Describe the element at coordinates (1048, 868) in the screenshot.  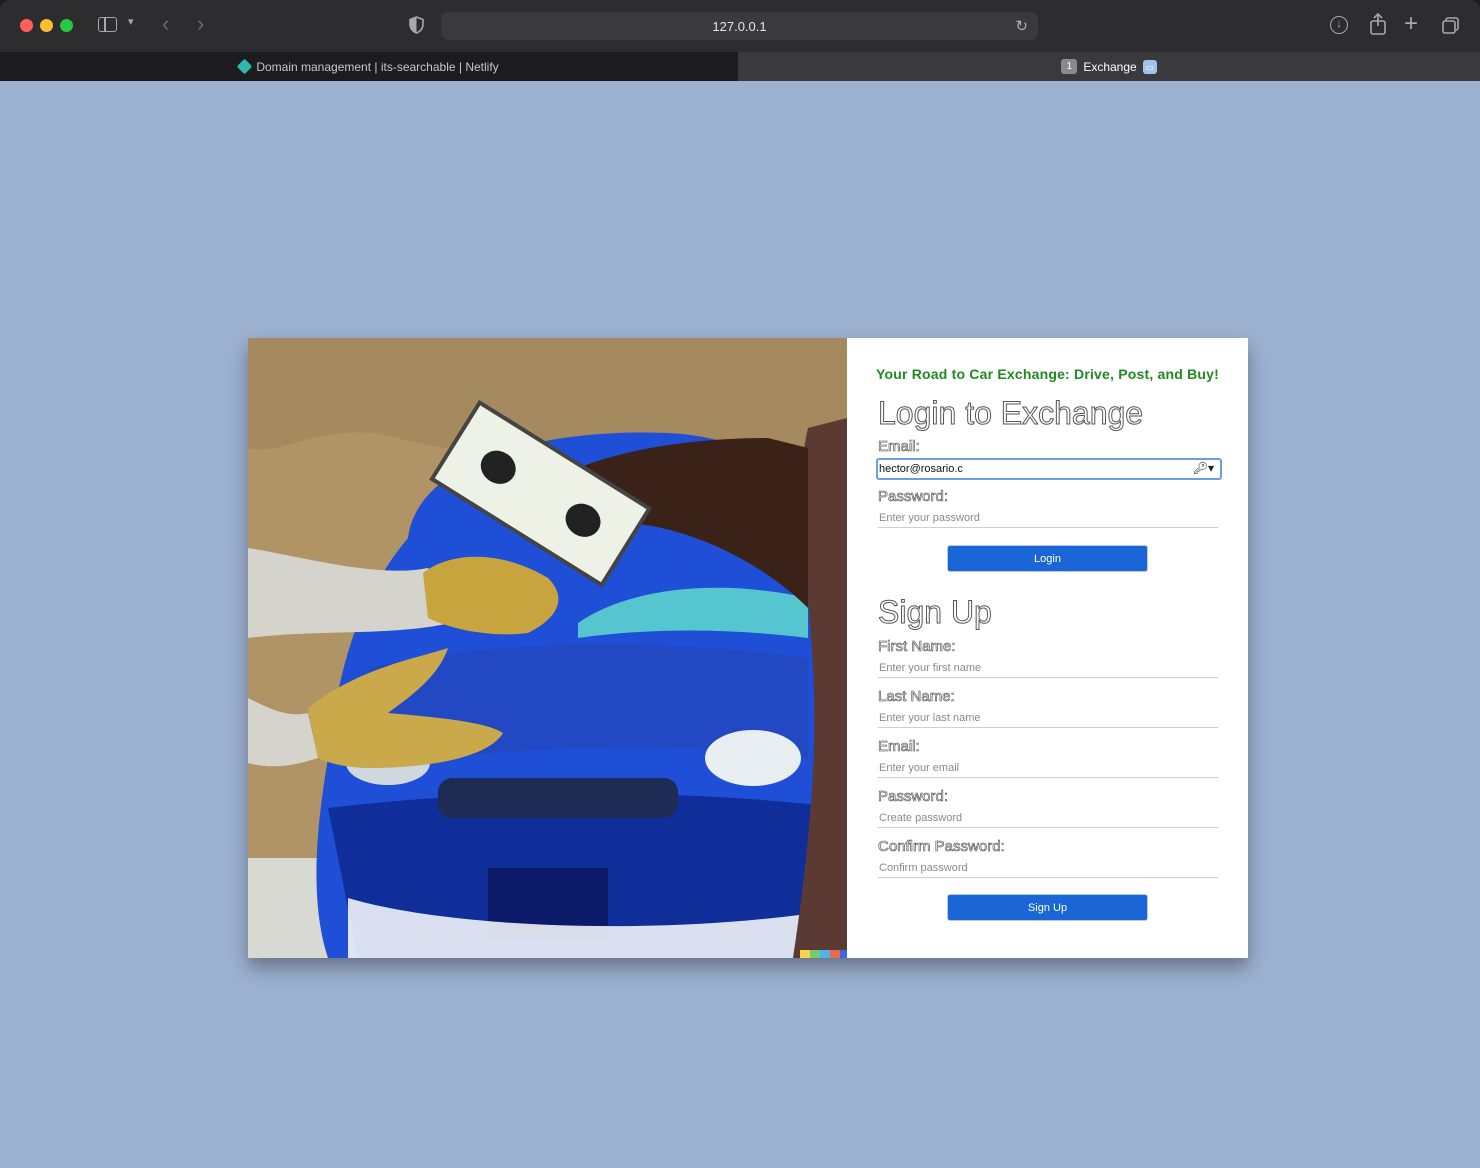
I see `confirm-password-input` at that location.